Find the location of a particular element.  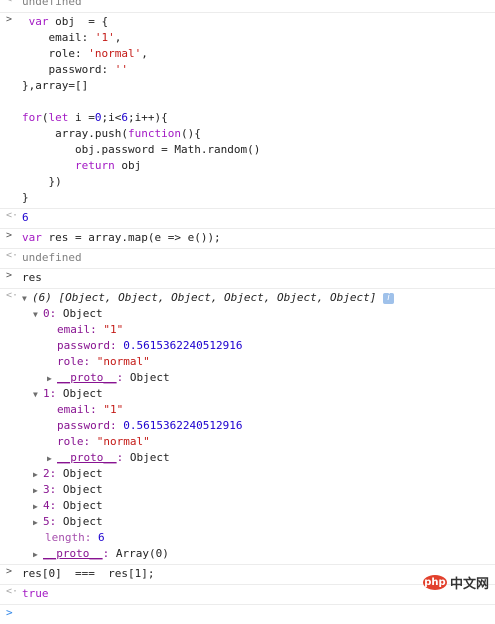

code-line: } is located at coordinates (25, 197).